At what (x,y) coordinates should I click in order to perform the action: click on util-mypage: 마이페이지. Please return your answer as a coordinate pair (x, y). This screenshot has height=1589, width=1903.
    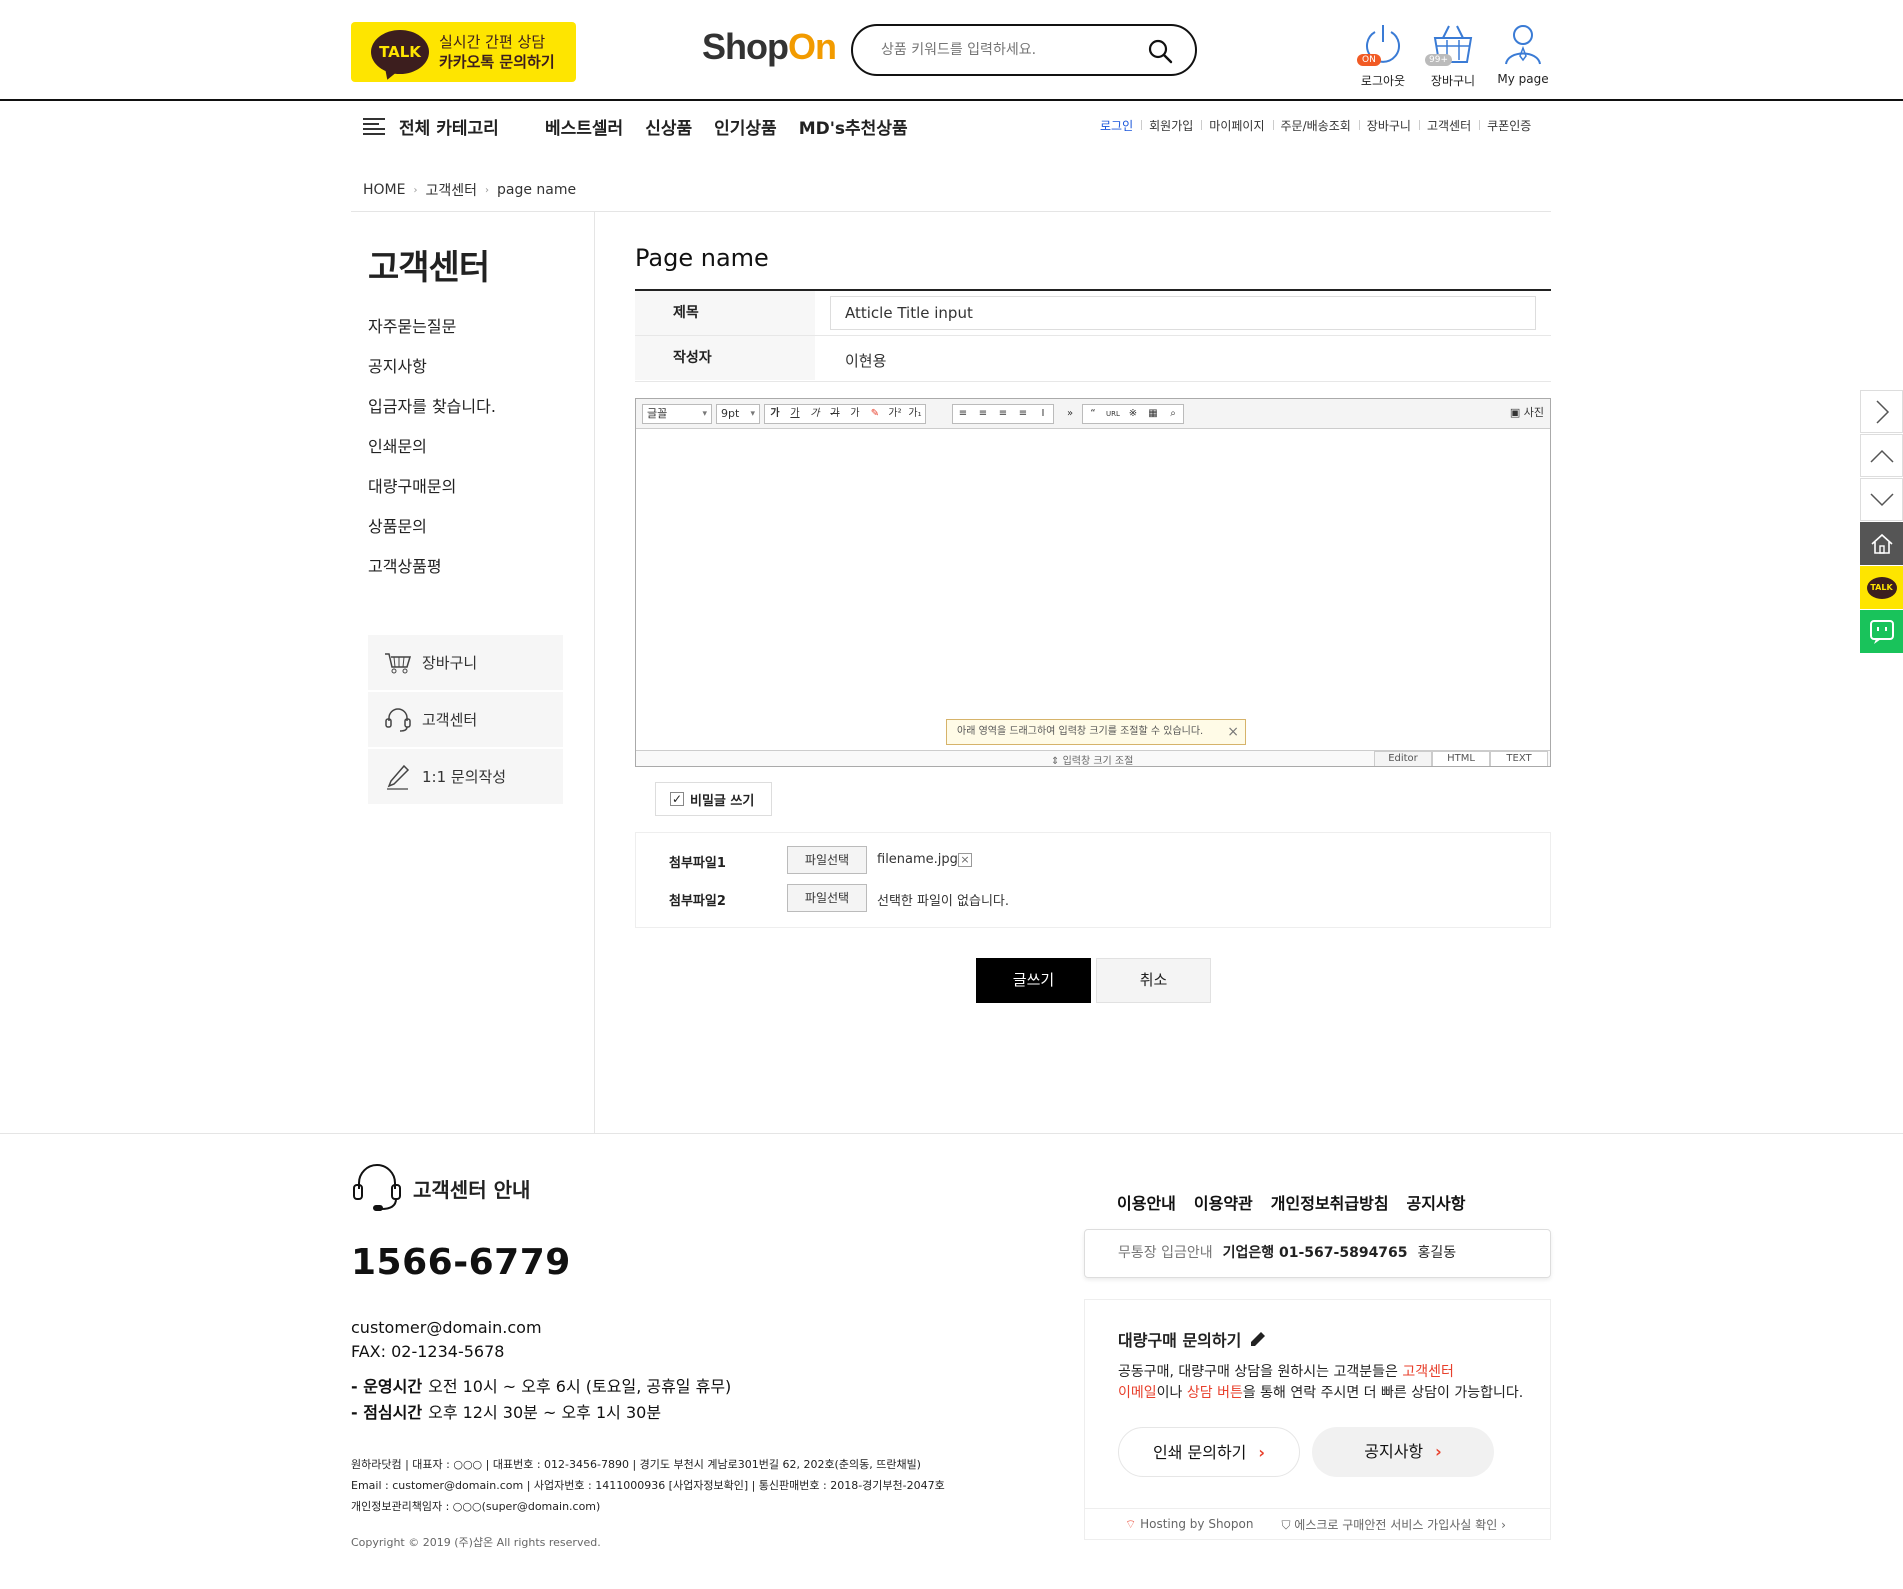
    Looking at the image, I should click on (1236, 125).